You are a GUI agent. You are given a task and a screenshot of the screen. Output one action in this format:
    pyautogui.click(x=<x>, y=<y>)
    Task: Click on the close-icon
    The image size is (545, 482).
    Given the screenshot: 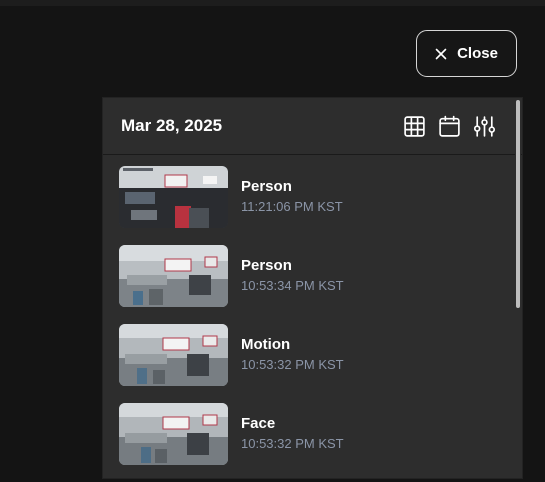 What is the action you would take?
    pyautogui.click(x=441, y=53)
    